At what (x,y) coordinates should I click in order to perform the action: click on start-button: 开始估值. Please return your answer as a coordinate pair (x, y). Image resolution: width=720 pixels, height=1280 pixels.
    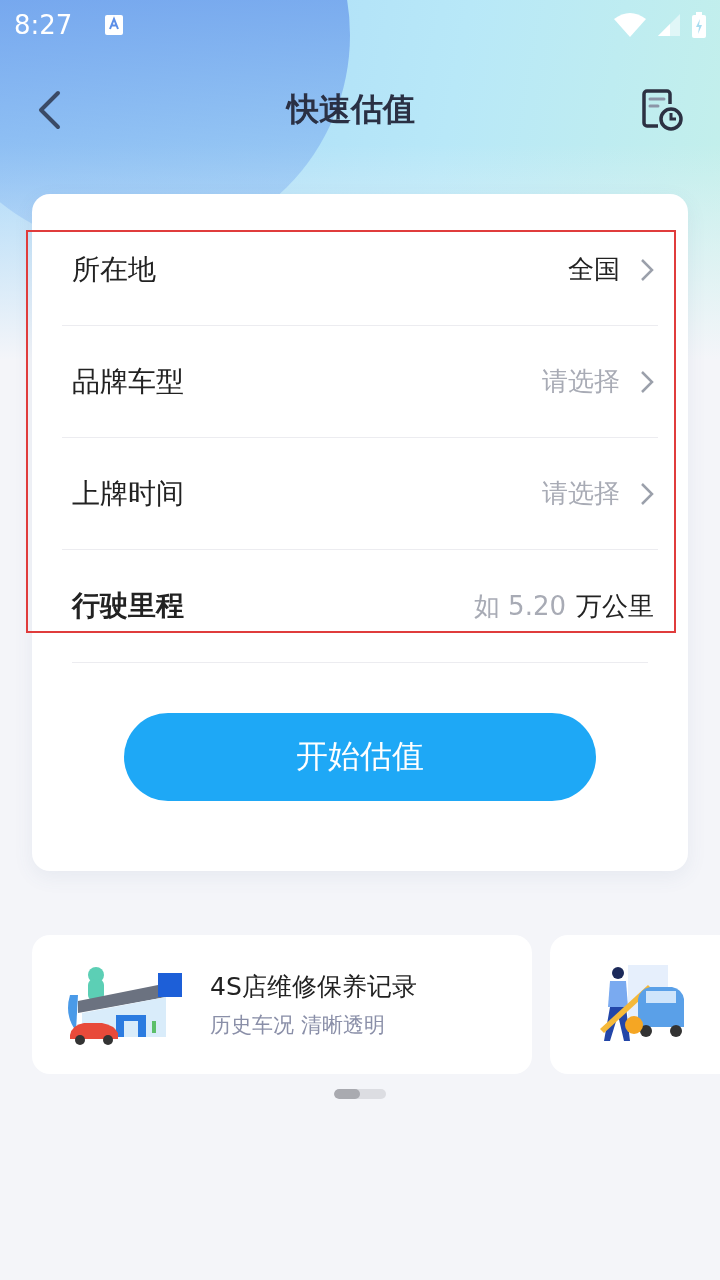
    Looking at the image, I should click on (360, 757).